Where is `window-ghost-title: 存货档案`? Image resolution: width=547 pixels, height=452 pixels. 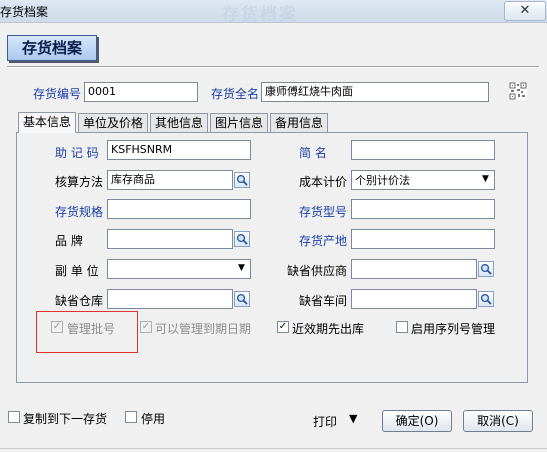
window-ghost-title: 存货档案 is located at coordinates (260, 15).